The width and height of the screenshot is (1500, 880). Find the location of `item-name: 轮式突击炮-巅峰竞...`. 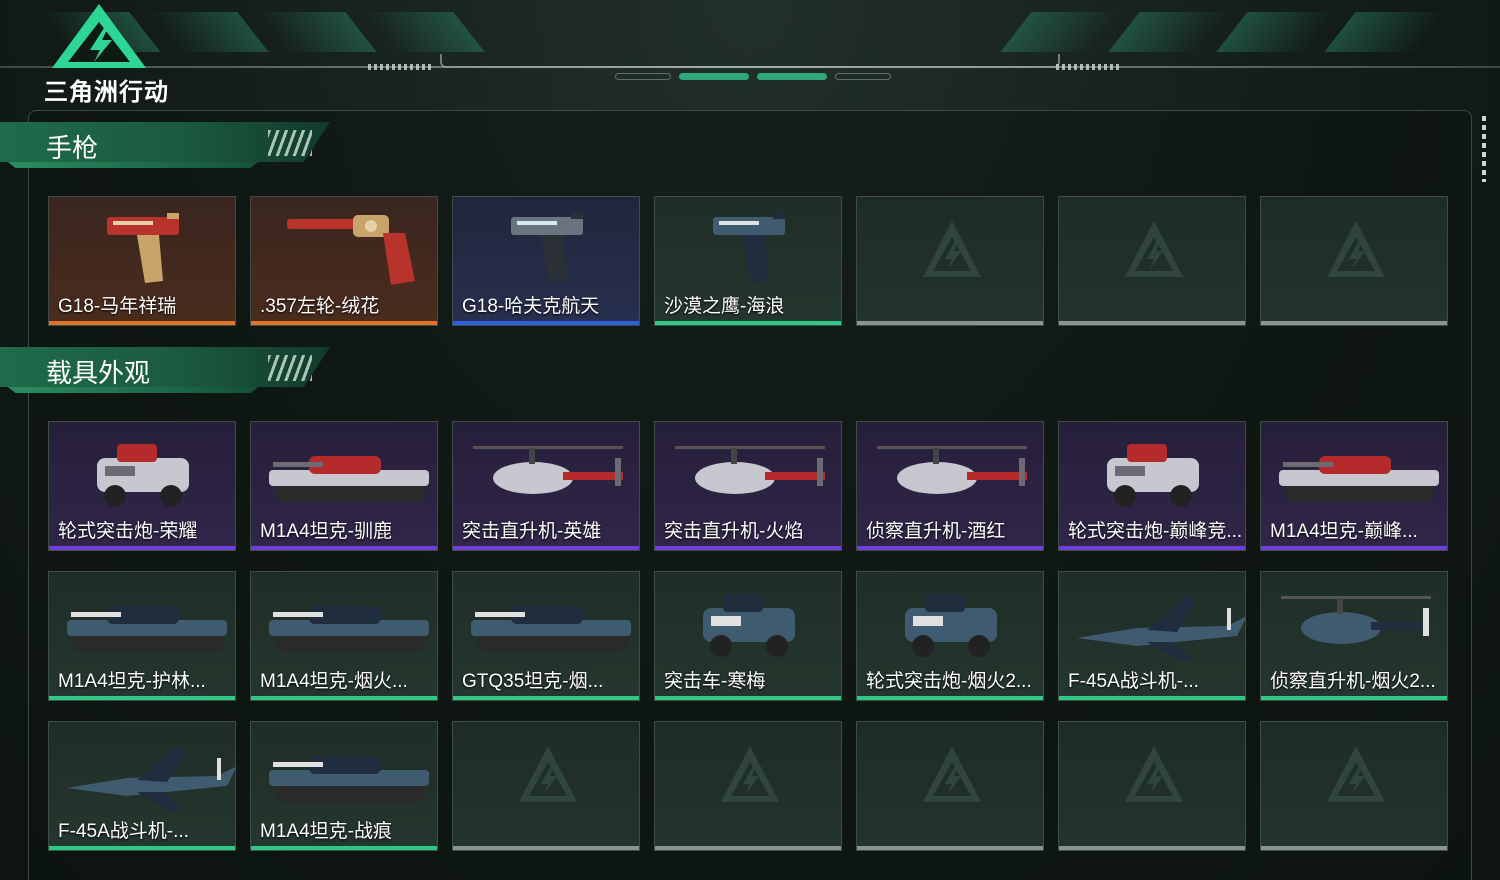

item-name: 轮式突击炮-巅峰竞... is located at coordinates (1155, 531).